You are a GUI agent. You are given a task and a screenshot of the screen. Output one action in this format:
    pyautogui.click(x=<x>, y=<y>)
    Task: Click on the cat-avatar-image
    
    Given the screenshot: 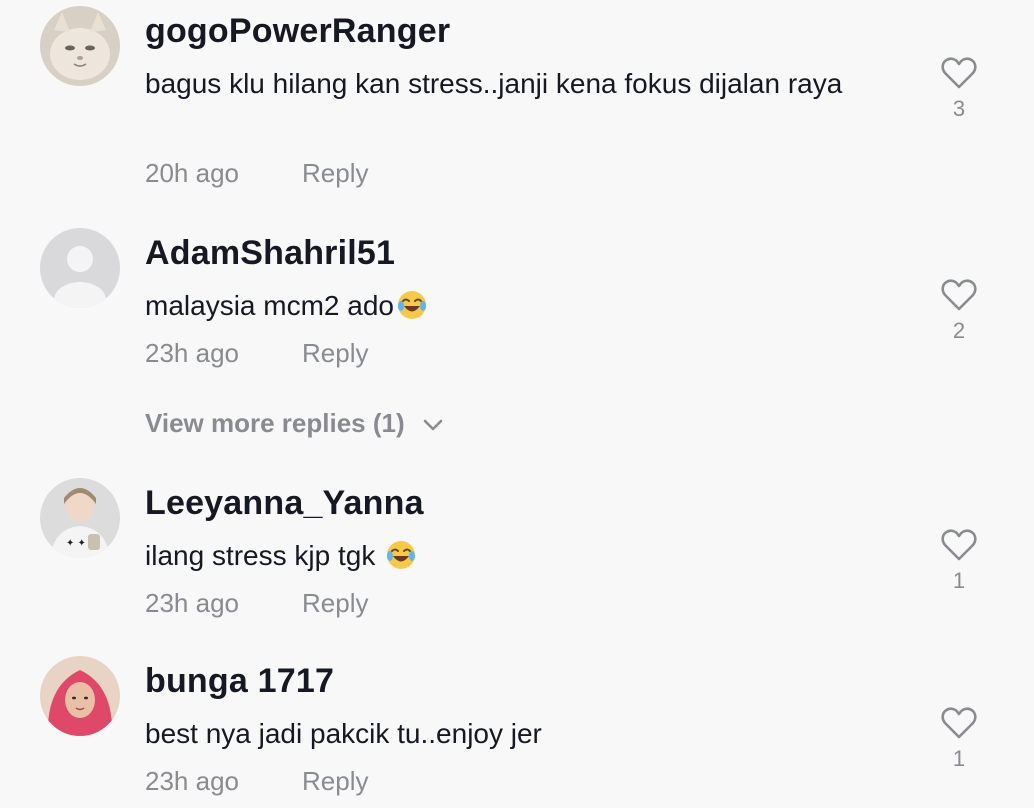 What is the action you would take?
    pyautogui.click(x=80, y=46)
    